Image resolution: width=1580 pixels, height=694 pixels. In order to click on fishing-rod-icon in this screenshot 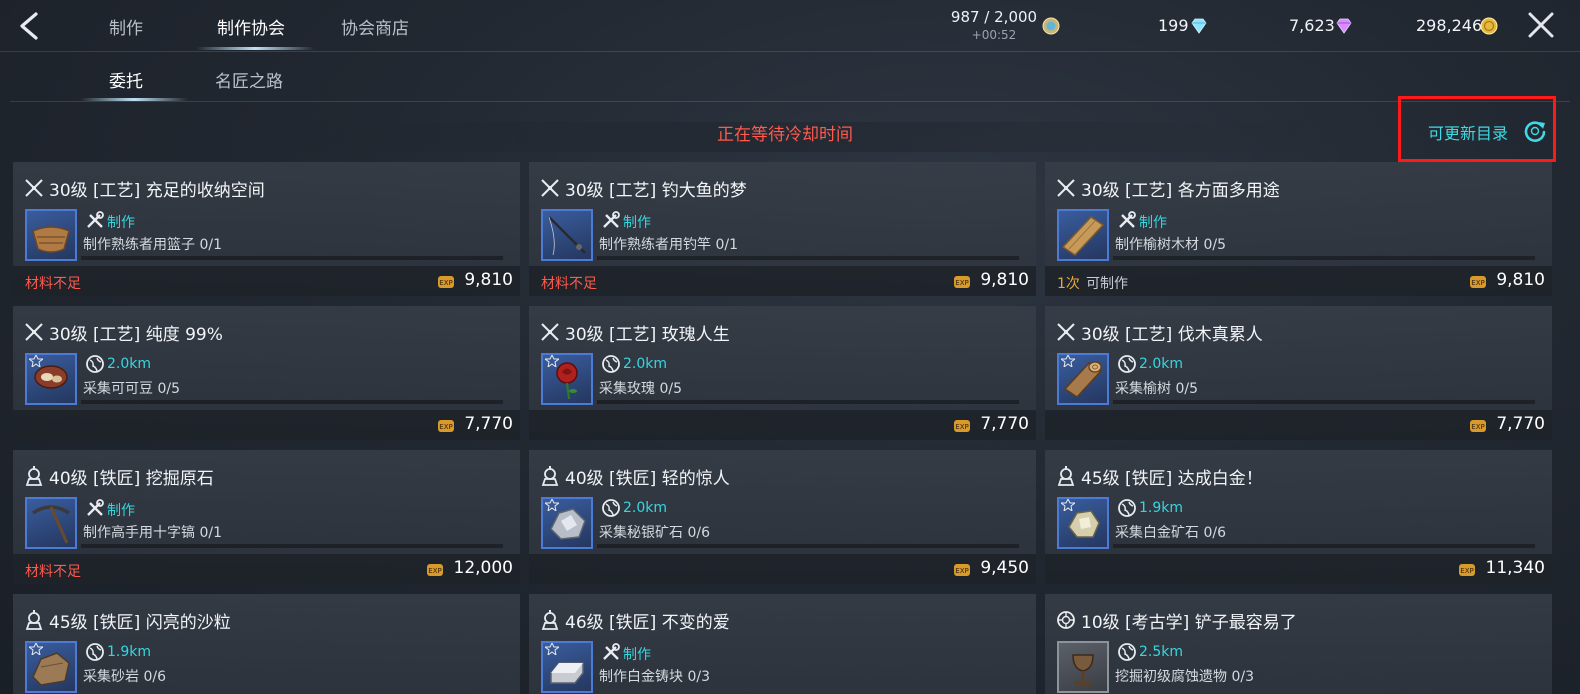, I will do `click(567, 236)`.